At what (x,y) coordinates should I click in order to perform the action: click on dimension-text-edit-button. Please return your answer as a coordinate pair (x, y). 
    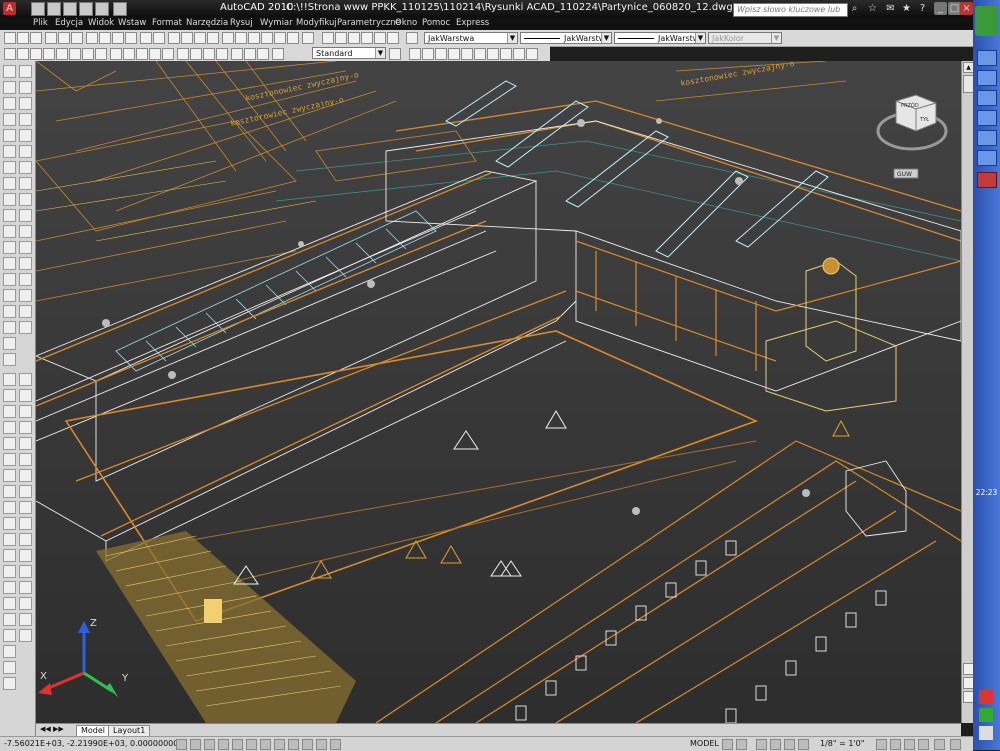
    Looking at the image, I should click on (250, 54).